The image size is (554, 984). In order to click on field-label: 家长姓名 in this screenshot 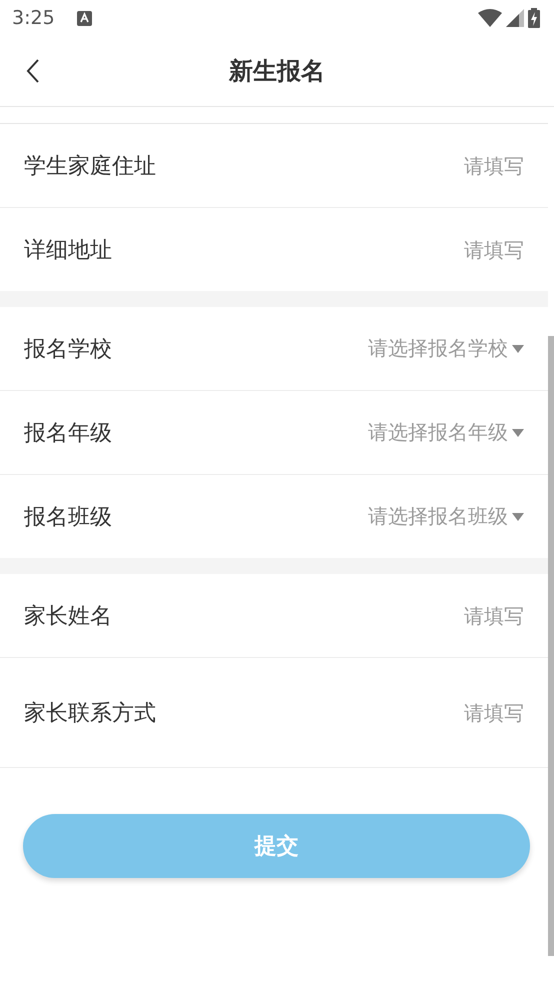, I will do `click(68, 616)`.